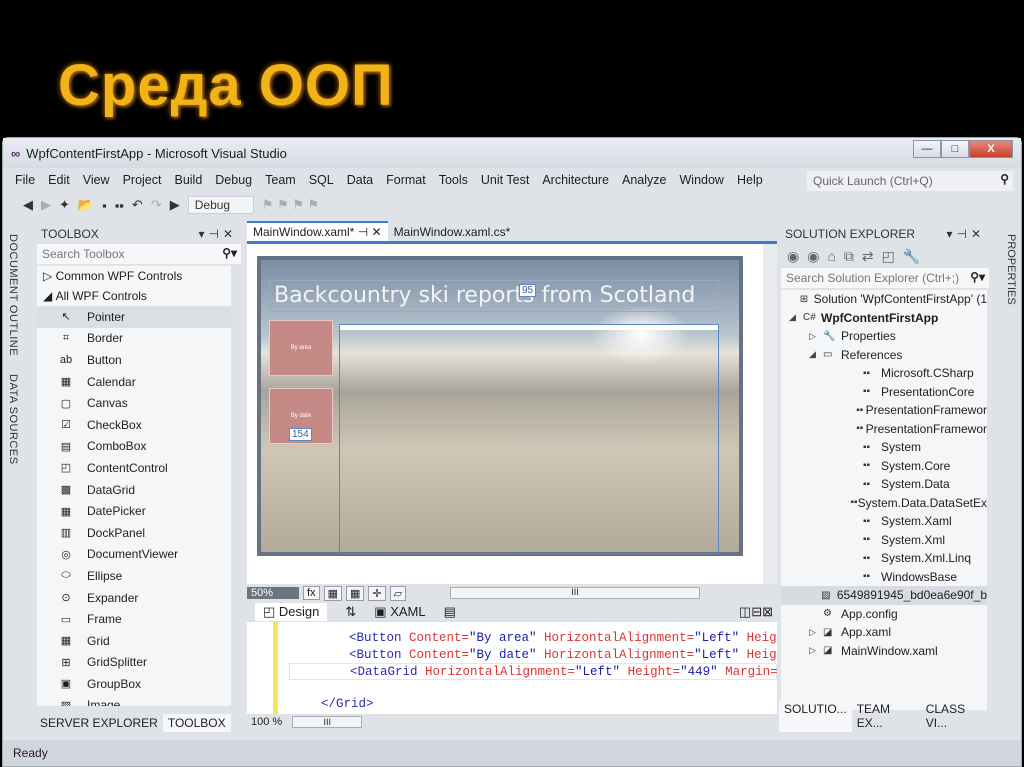 The image size is (1024, 767). What do you see at coordinates (137, 205) in the screenshot?
I see `undo-icon: ↶` at bounding box center [137, 205].